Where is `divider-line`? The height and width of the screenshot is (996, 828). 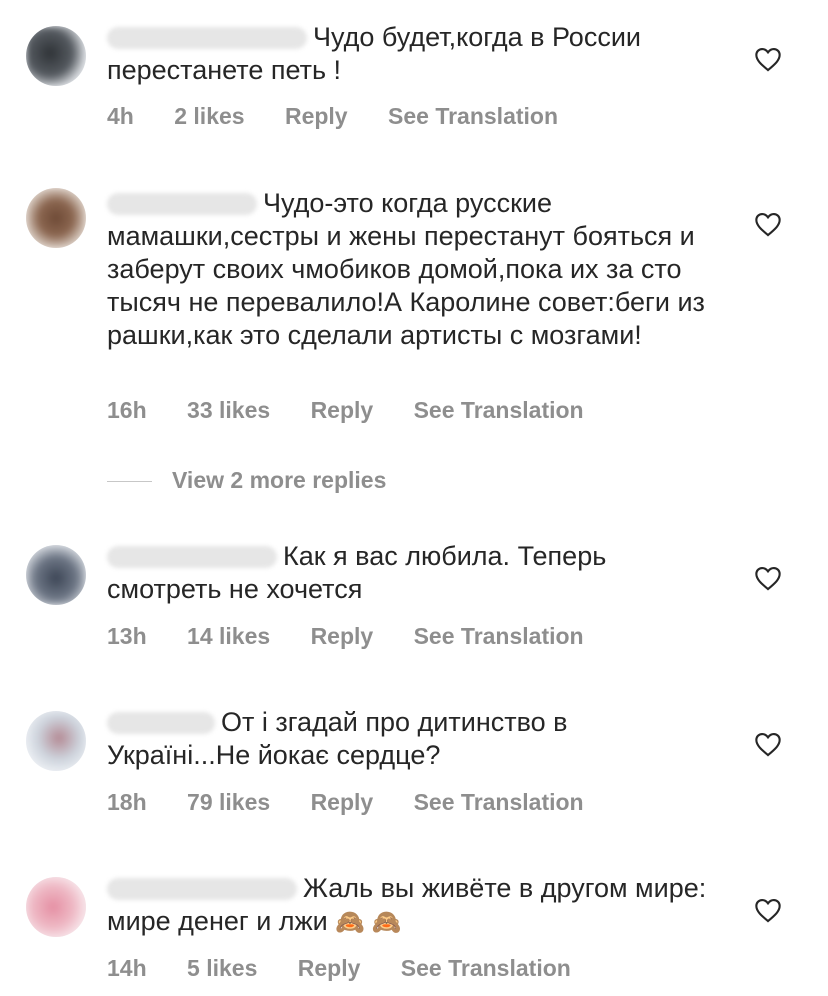
divider-line is located at coordinates (129, 482).